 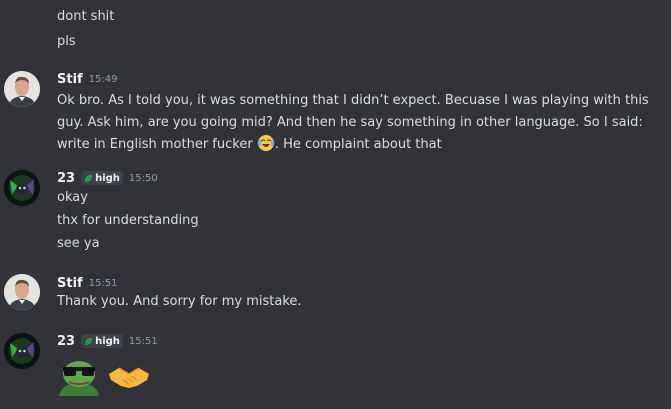 I want to click on message-line: okay, so click(x=72, y=197).